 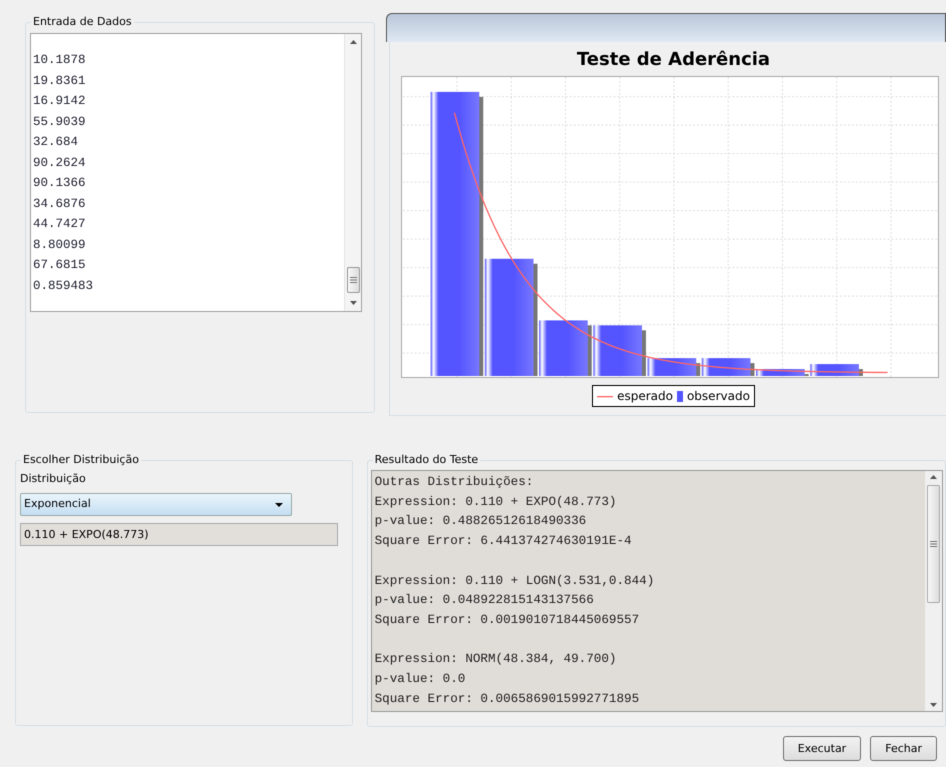 What do you see at coordinates (480, 521) in the screenshot?
I see `result-line: p-value: 0.48826512618490336` at bounding box center [480, 521].